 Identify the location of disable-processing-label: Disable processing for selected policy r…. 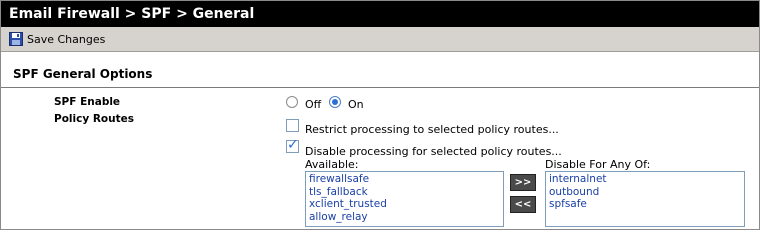
(433, 151).